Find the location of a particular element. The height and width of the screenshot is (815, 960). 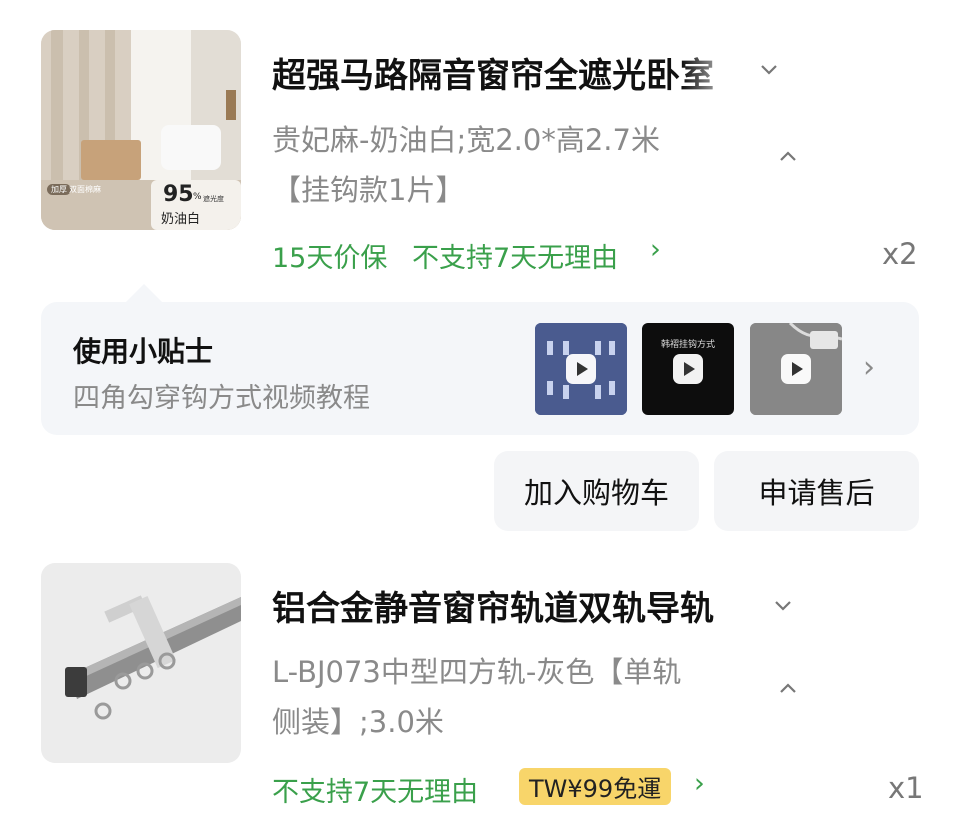

quantity: x1 is located at coordinates (906, 788).